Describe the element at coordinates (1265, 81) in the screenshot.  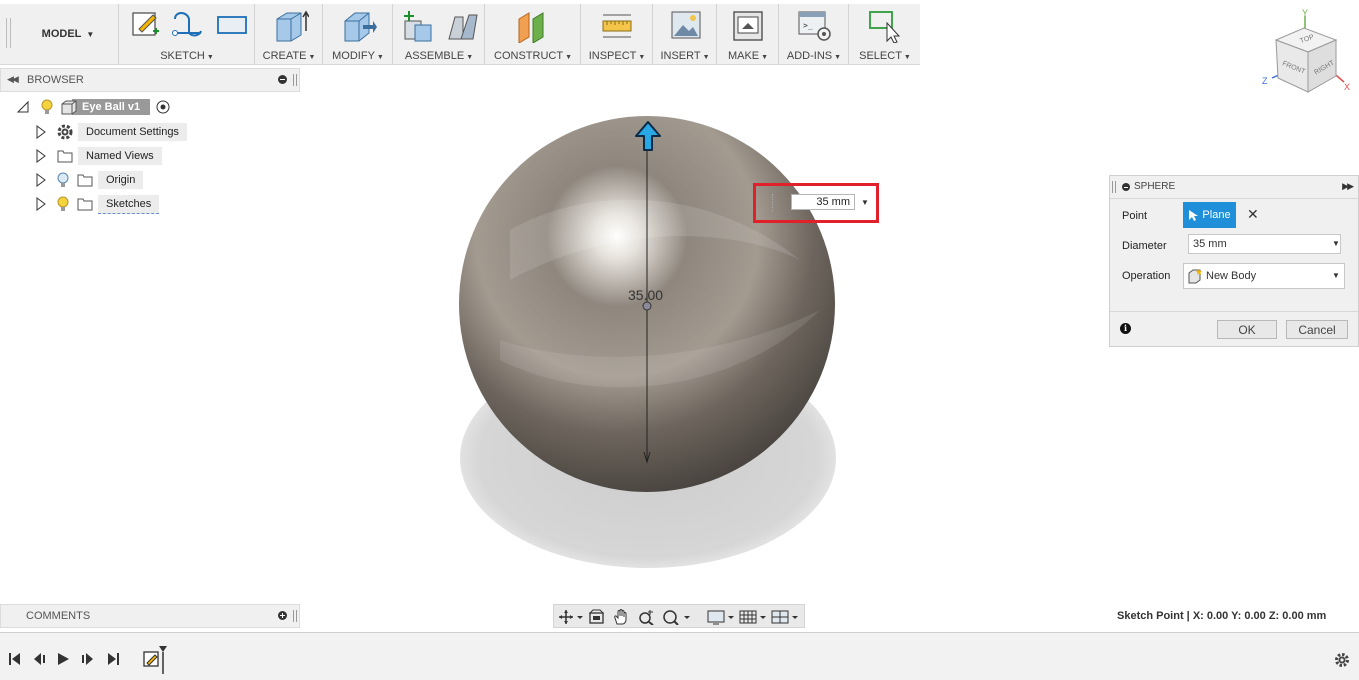
I see `axis-z-label: Z` at that location.